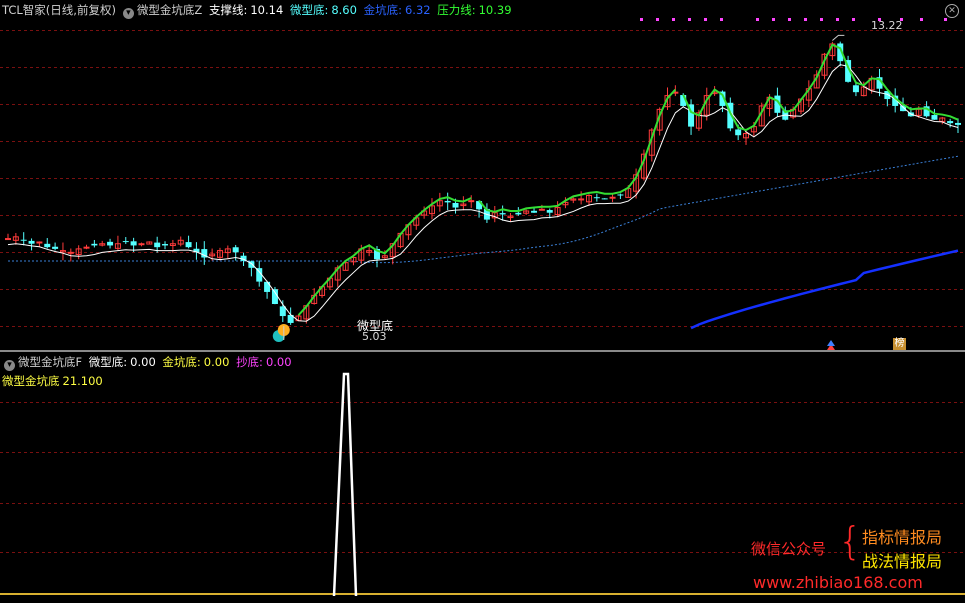  I want to click on lower-gold-value: 0.00, so click(216, 362).